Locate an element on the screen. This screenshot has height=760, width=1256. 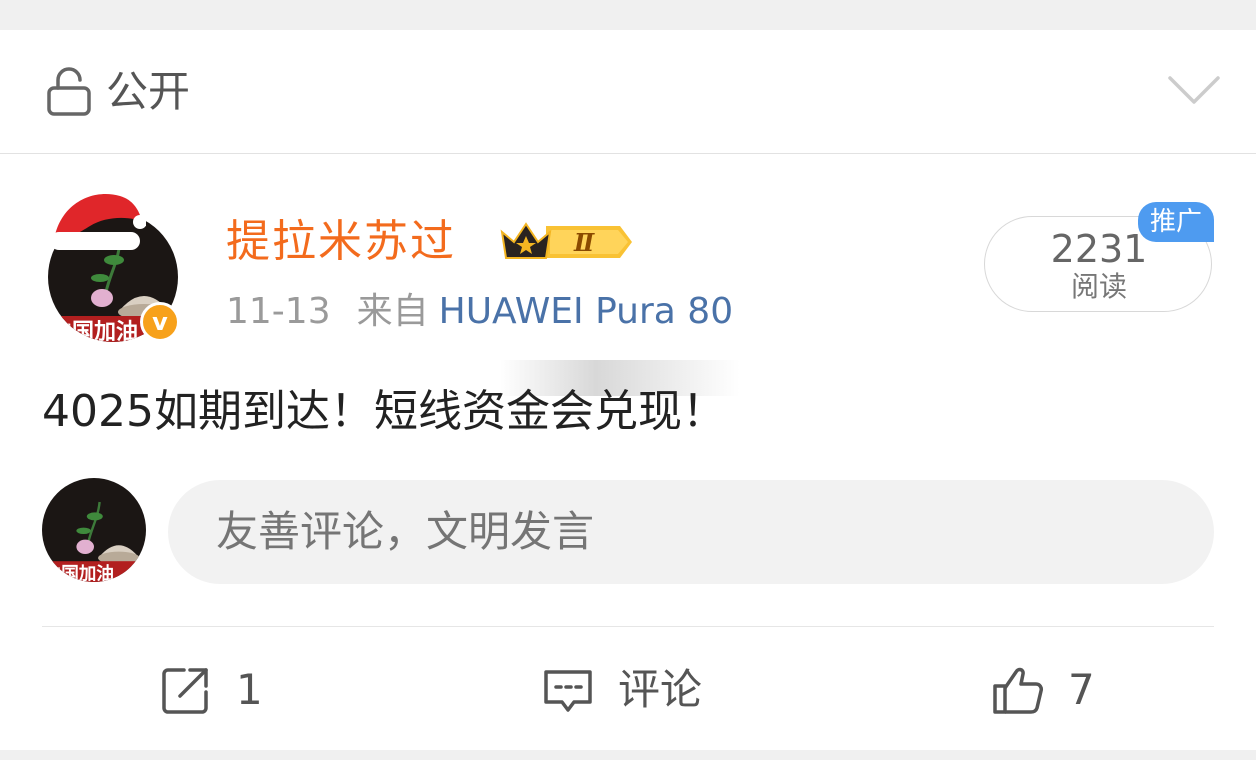
comment-input is located at coordinates (691, 532).